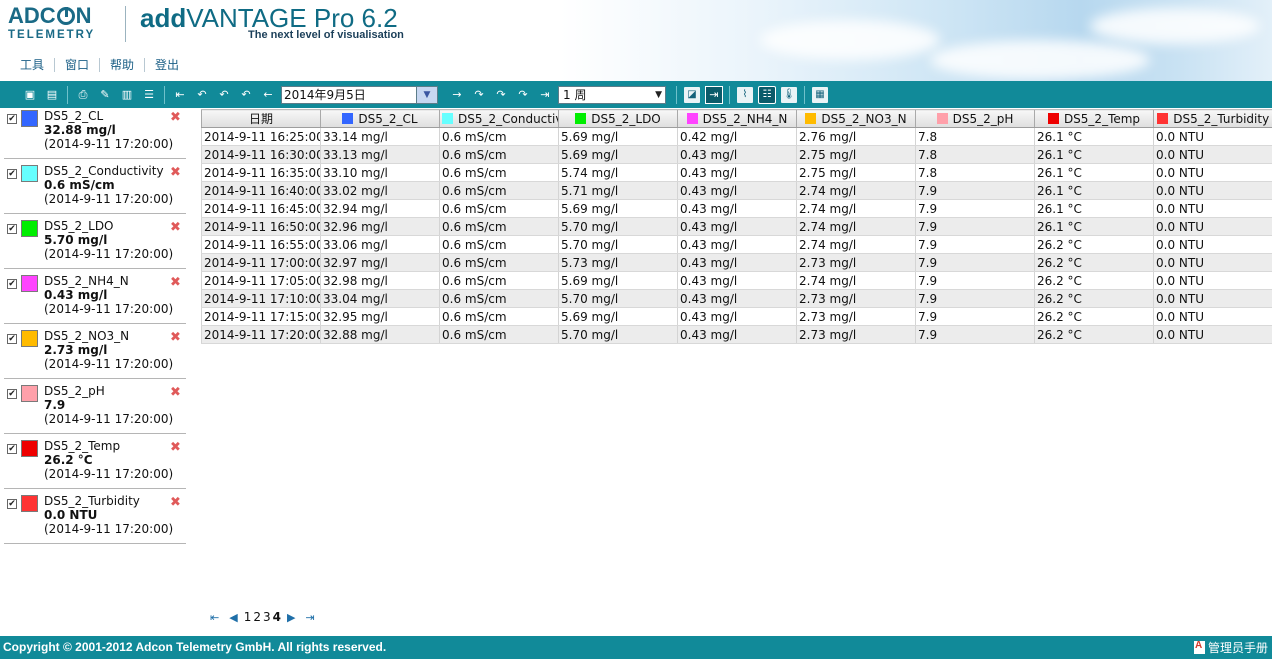 The image size is (1272, 659). What do you see at coordinates (76, 65) in the screenshot?
I see `menu-window: 窗口` at bounding box center [76, 65].